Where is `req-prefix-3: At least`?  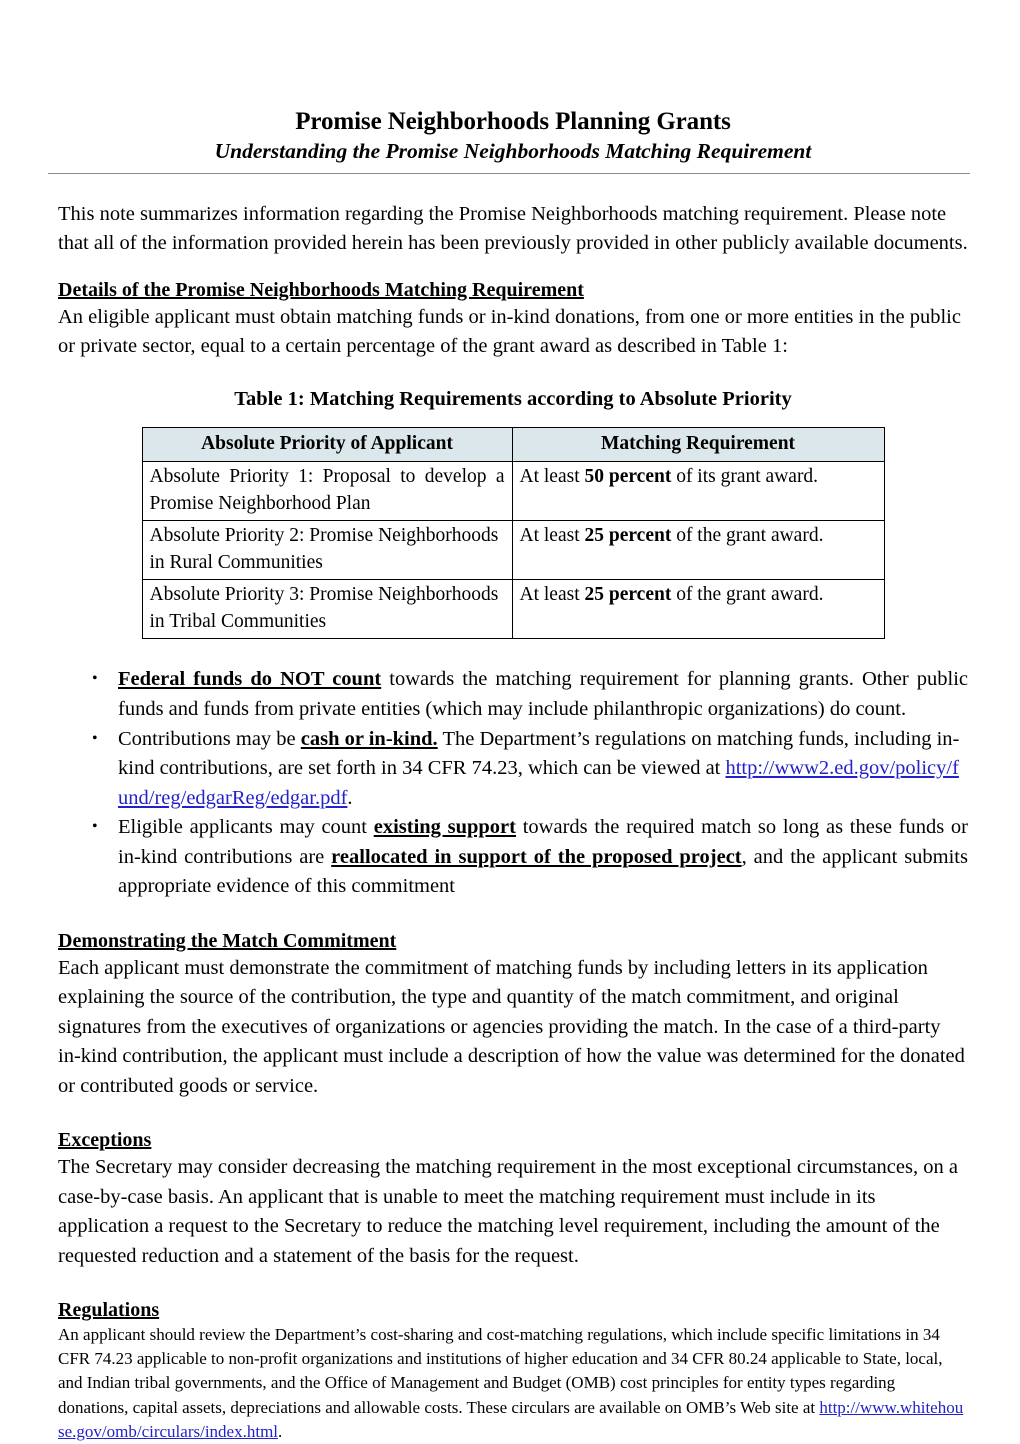 req-prefix-3: At least is located at coordinates (552, 595).